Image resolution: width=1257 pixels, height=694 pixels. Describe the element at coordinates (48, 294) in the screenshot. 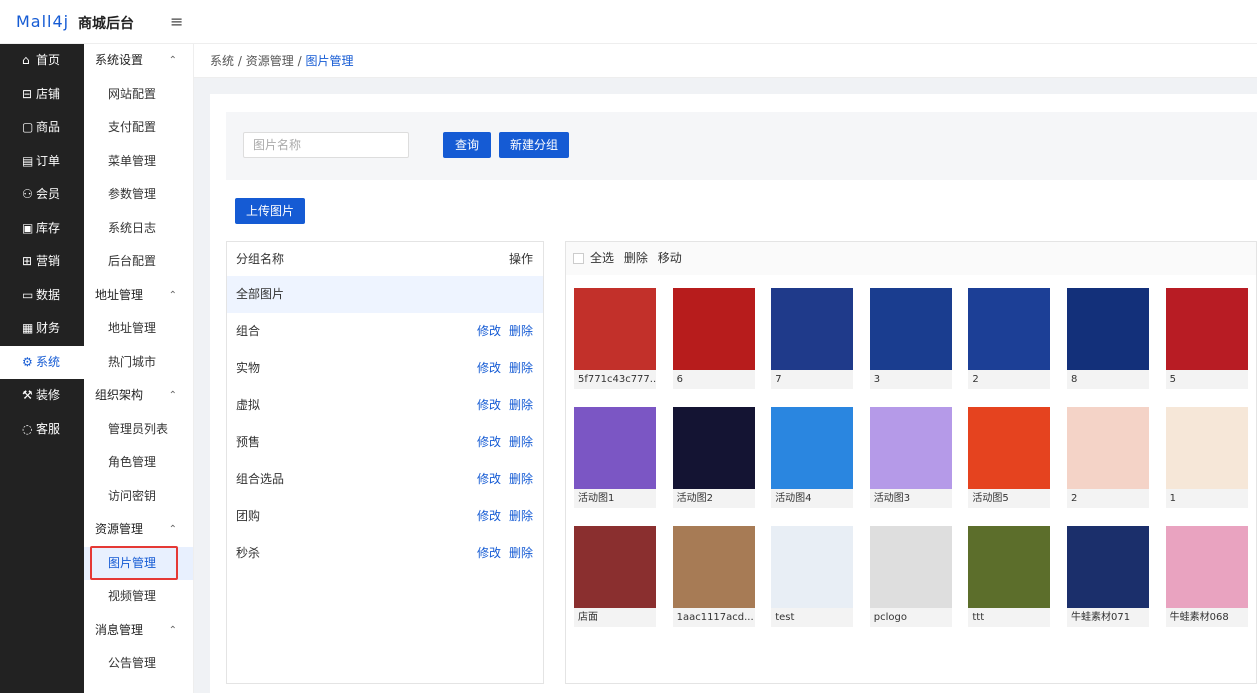

I see `sidebar-label: 数据` at that location.